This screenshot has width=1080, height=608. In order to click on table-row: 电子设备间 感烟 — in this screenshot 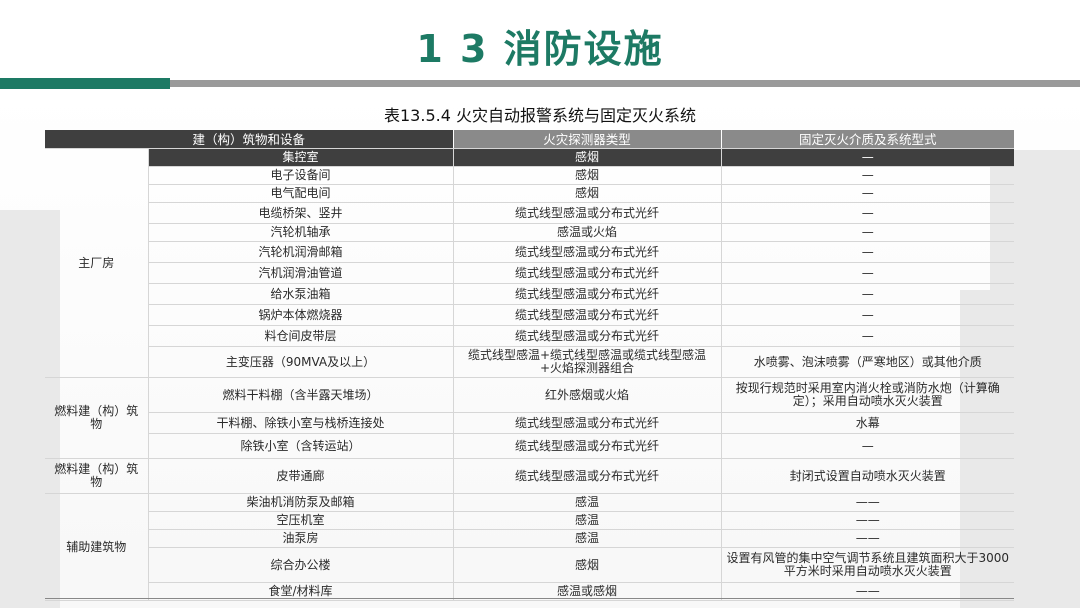, I will do `click(530, 175)`.